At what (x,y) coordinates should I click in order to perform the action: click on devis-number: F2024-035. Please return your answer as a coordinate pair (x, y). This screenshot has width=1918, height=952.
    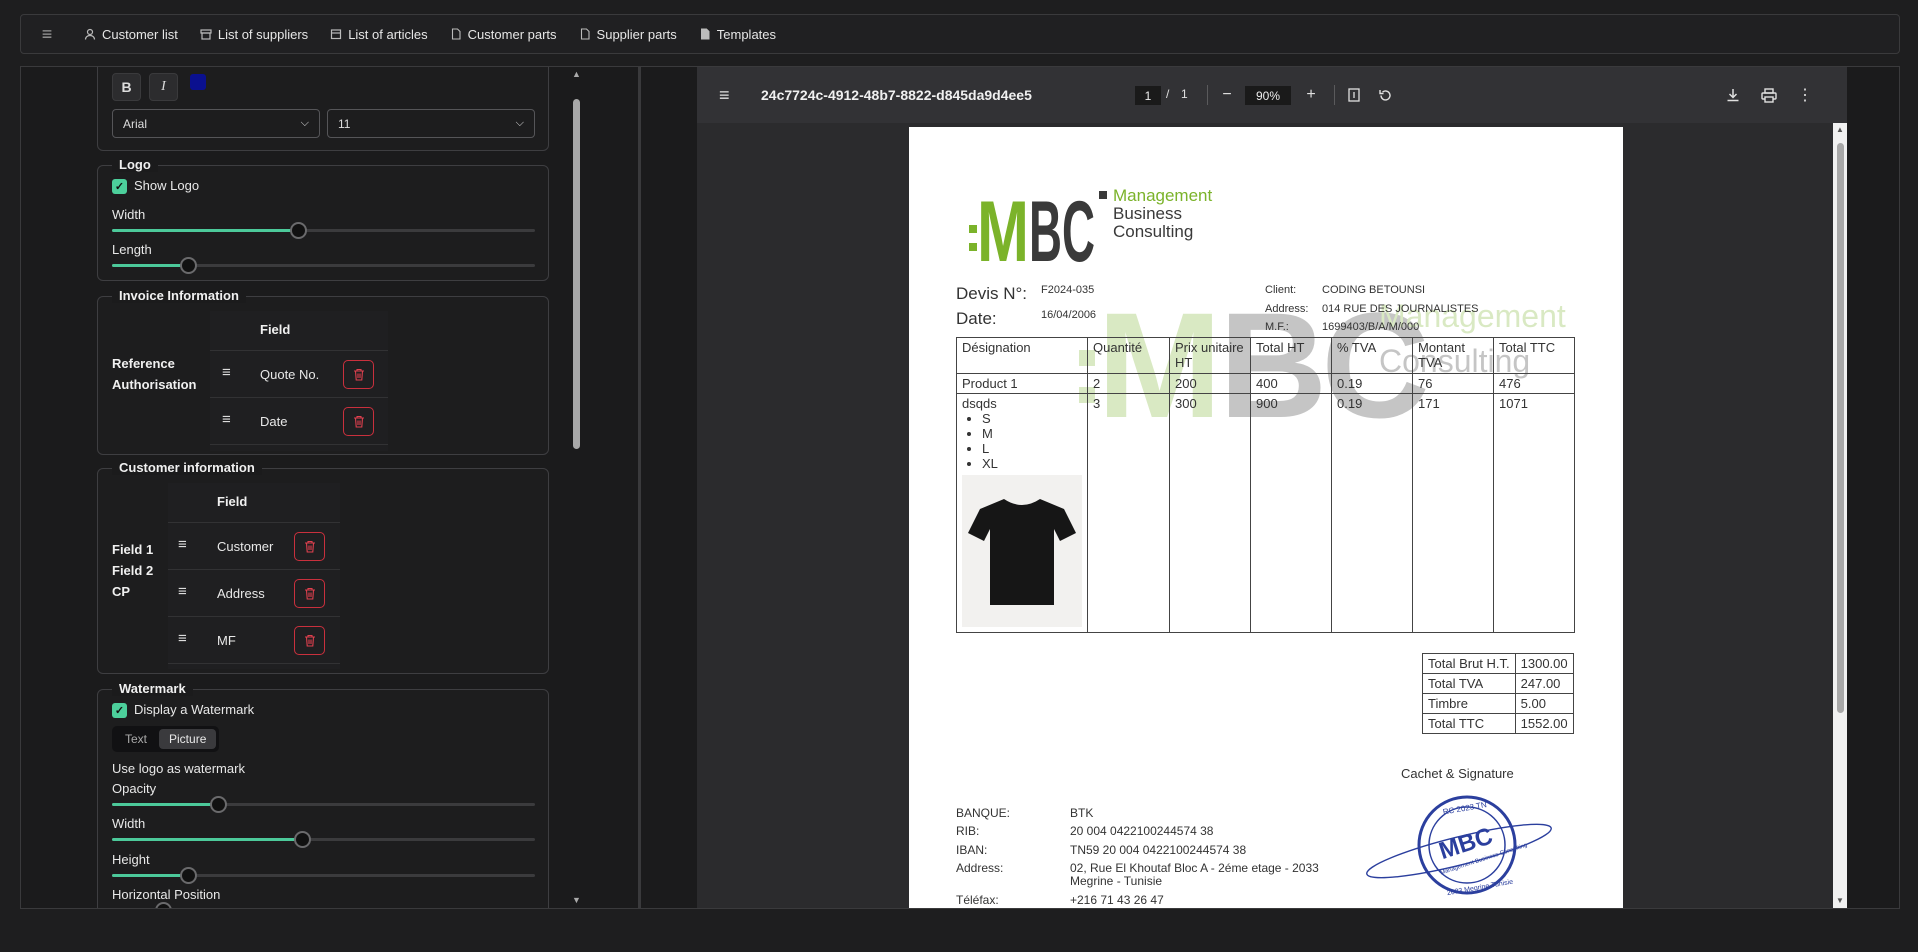
    Looking at the image, I should click on (1068, 290).